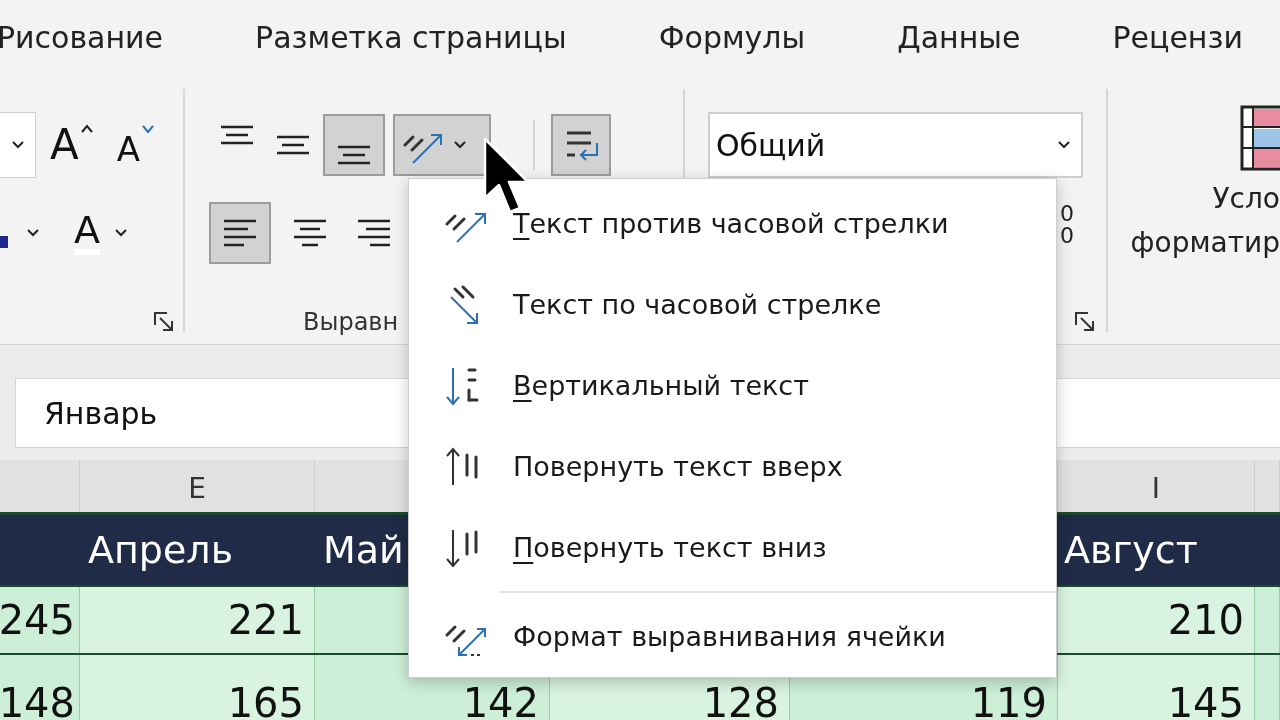 Image resolution: width=1280 pixels, height=720 pixels. Describe the element at coordinates (161, 550) in the screenshot. I see `table-header-cell-text: Апрель` at that location.